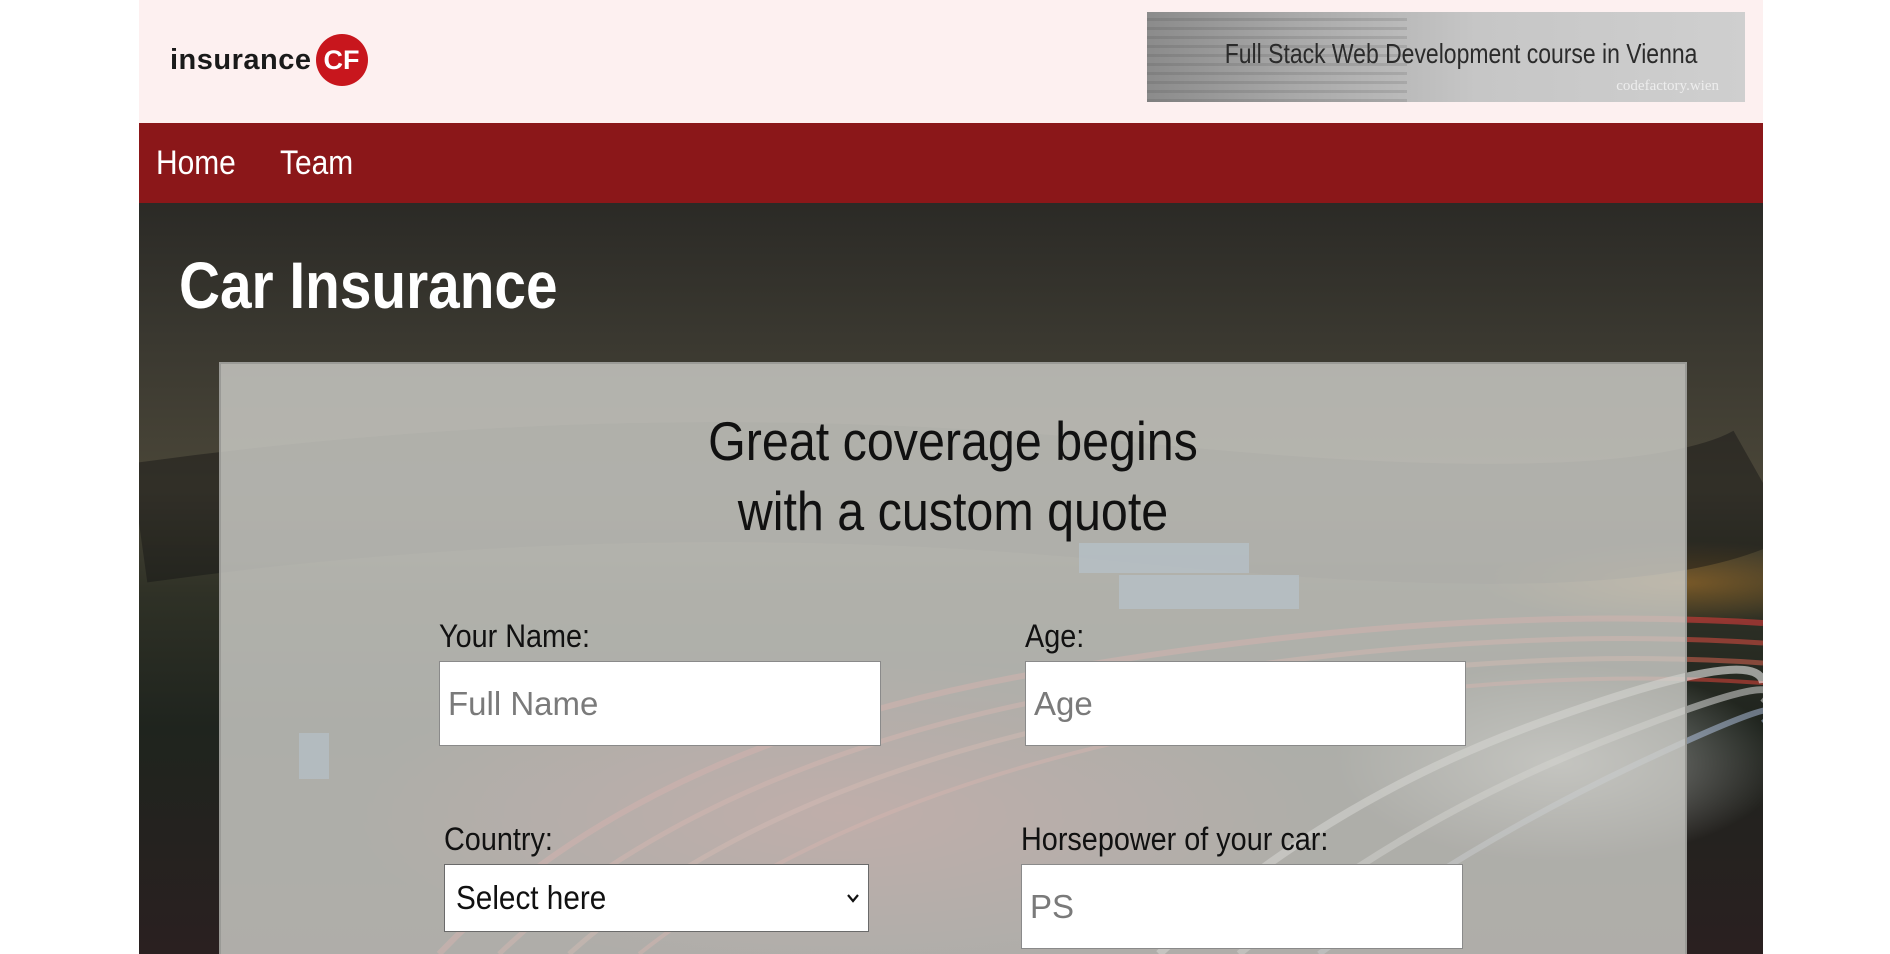  Describe the element at coordinates (531, 897) in the screenshot. I see `country-select-value: Select here` at that location.